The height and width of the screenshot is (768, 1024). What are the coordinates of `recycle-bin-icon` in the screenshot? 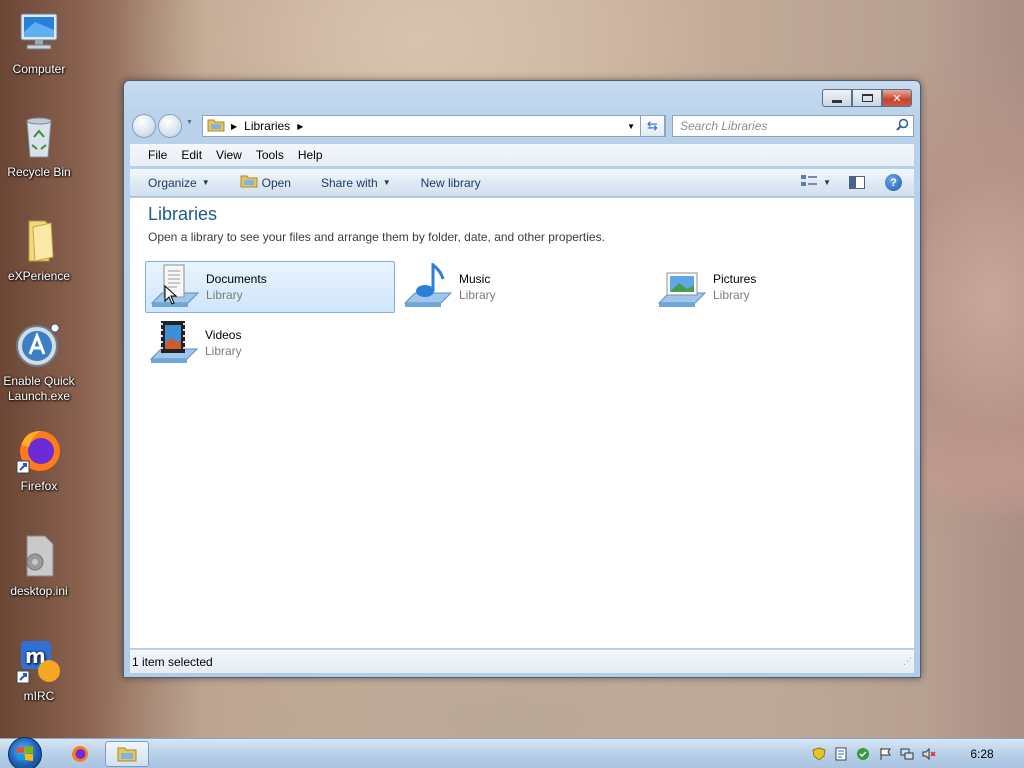 It's located at (39, 137).